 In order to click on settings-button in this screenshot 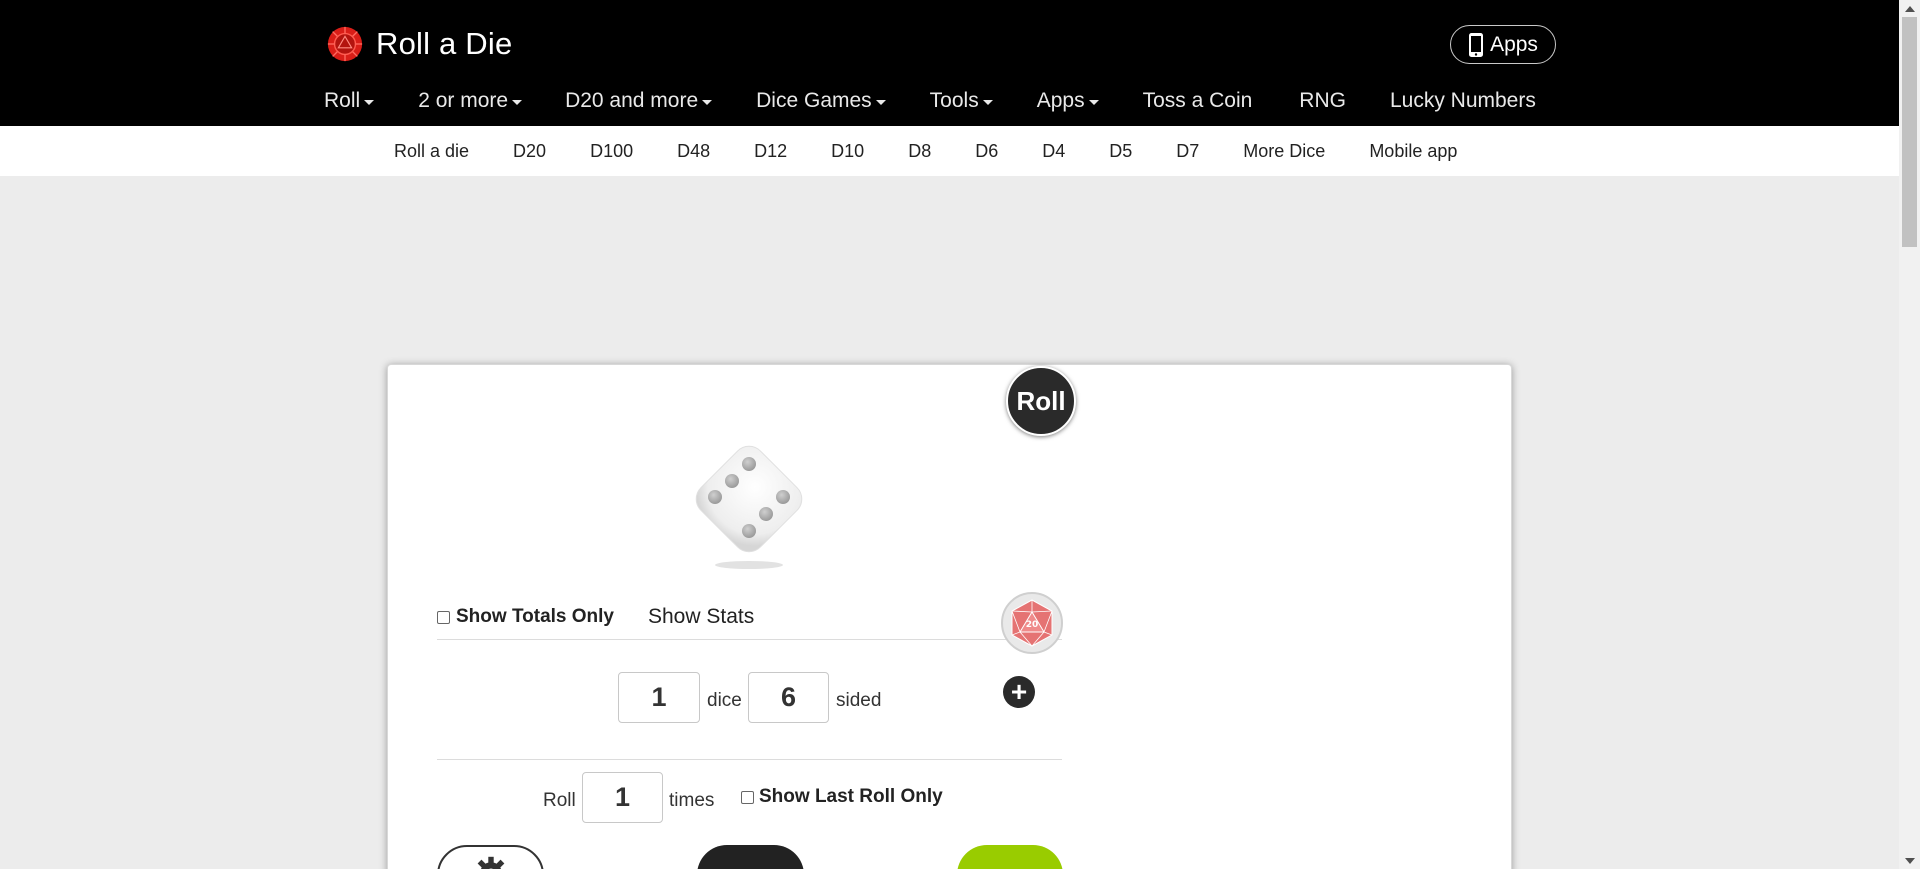, I will do `click(490, 857)`.